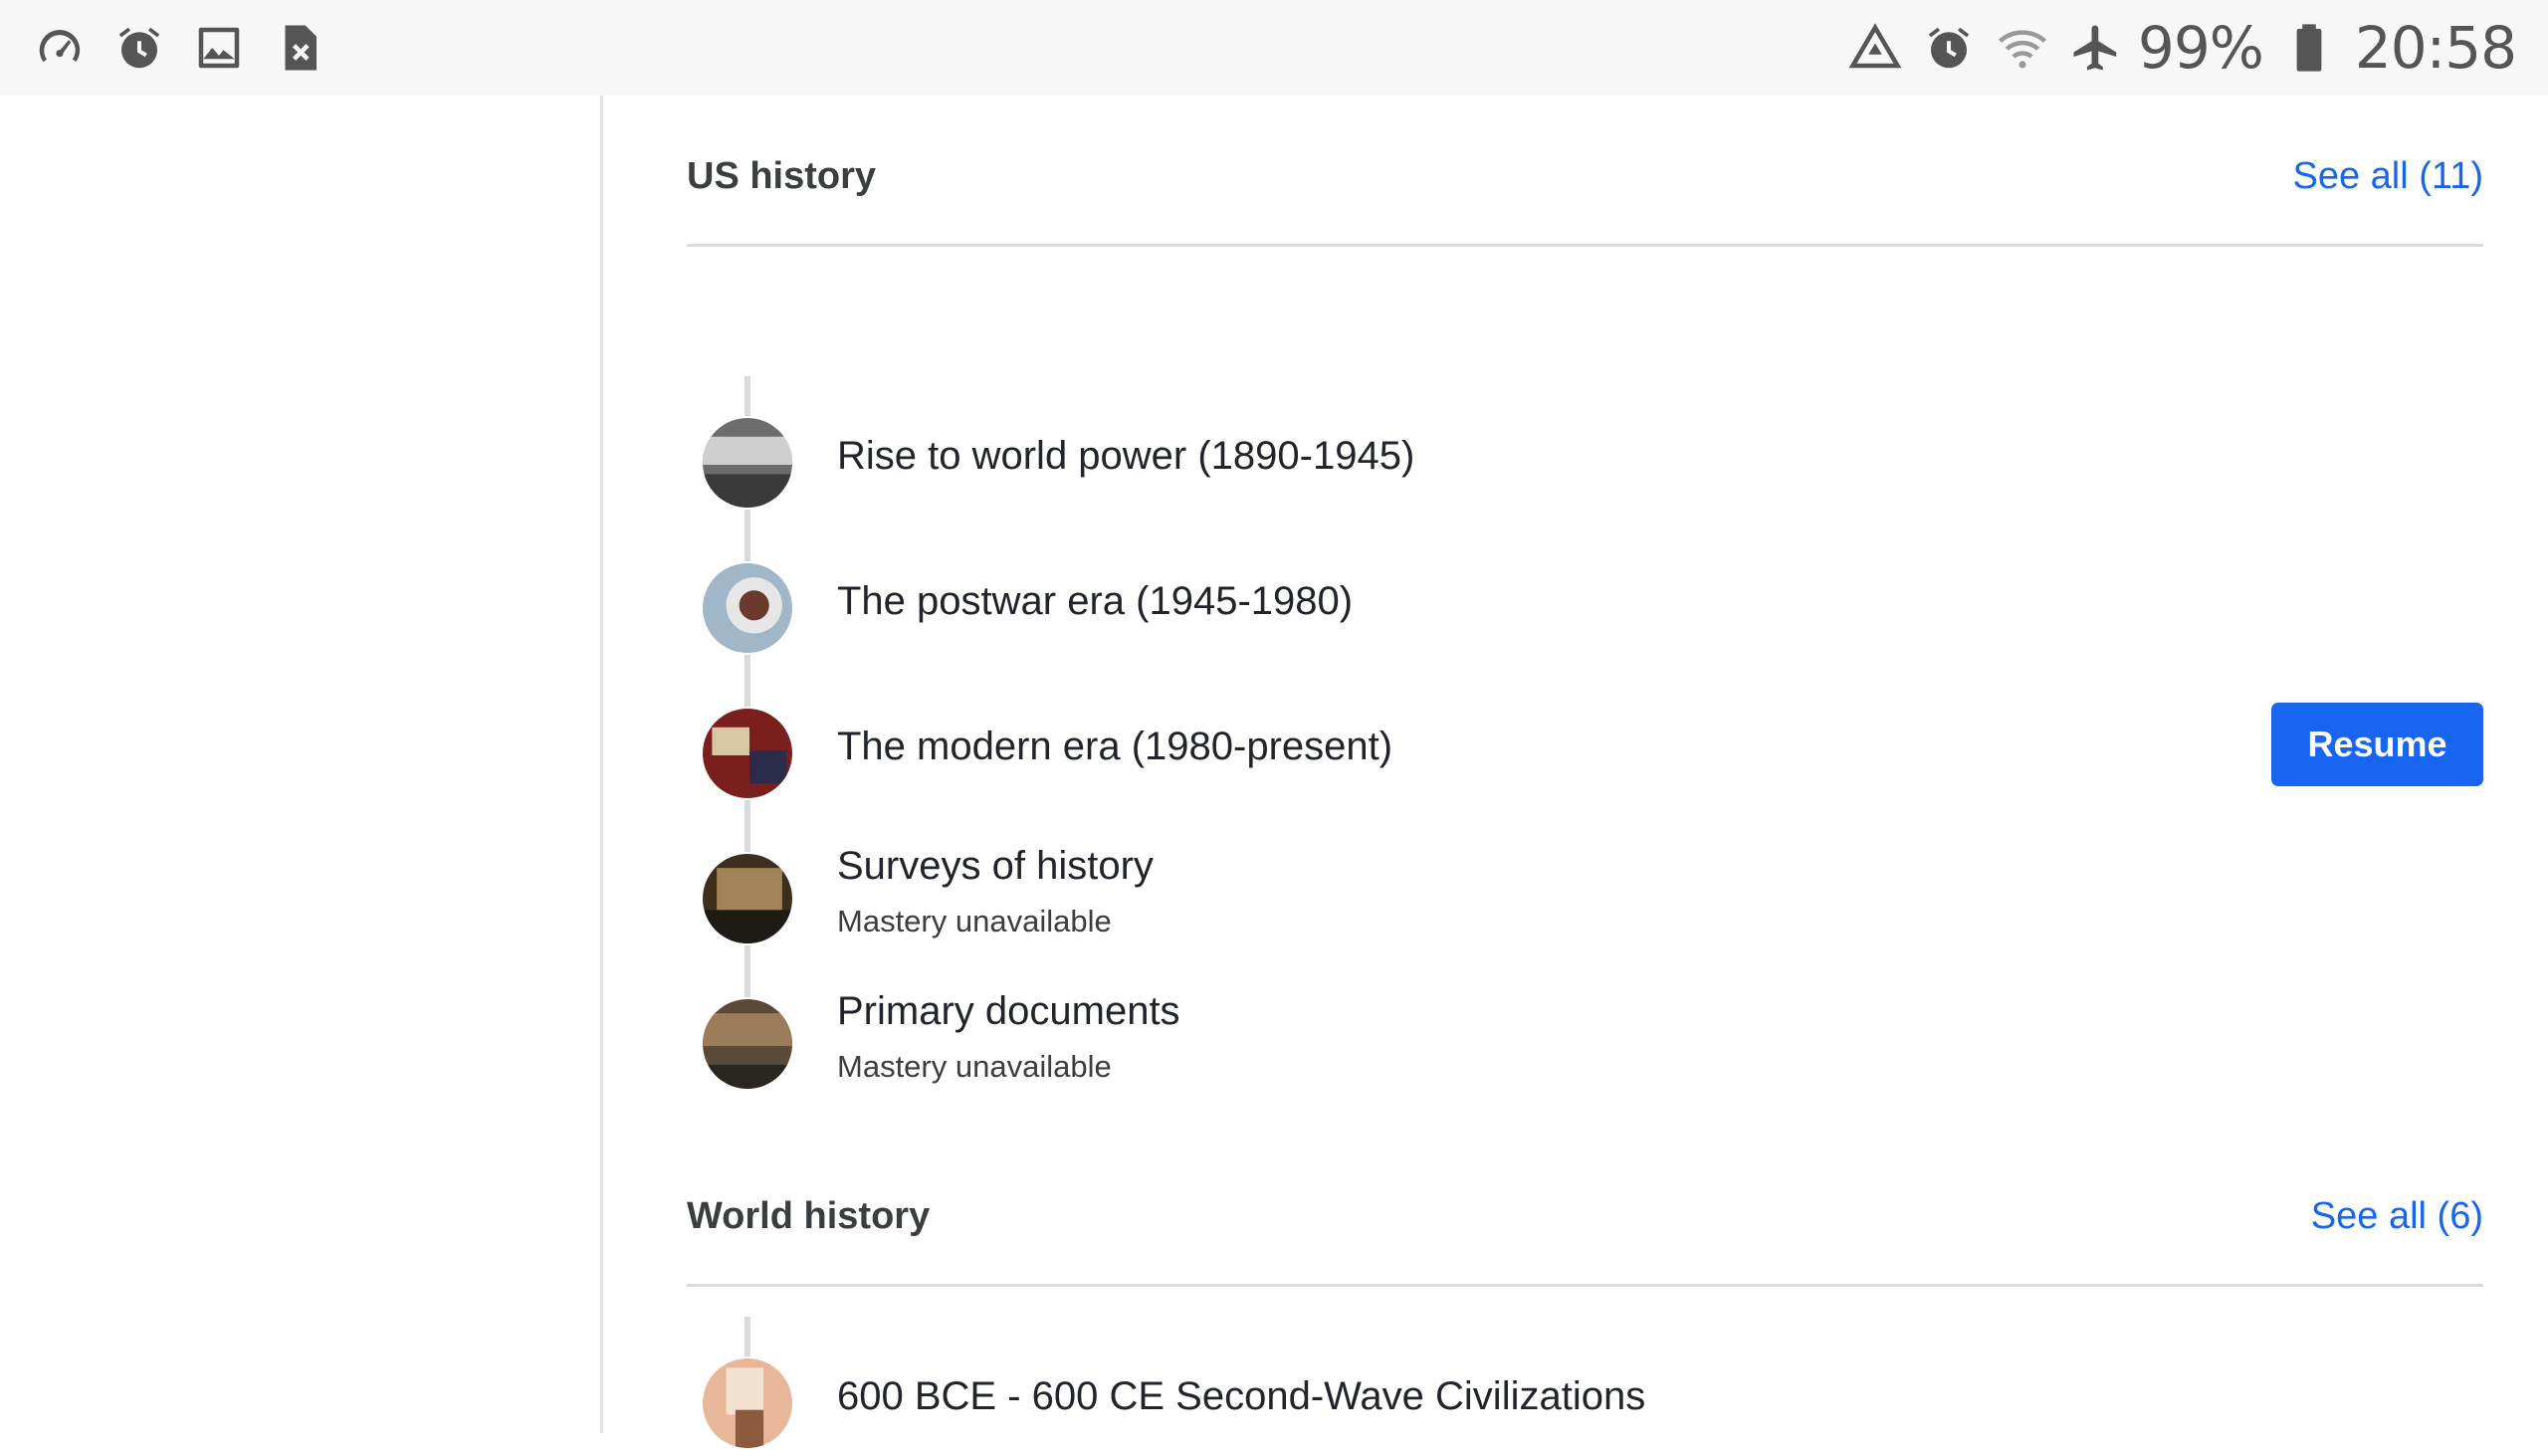 The height and width of the screenshot is (1456, 2548). What do you see at coordinates (2309, 48) in the screenshot?
I see `battery-icon` at bounding box center [2309, 48].